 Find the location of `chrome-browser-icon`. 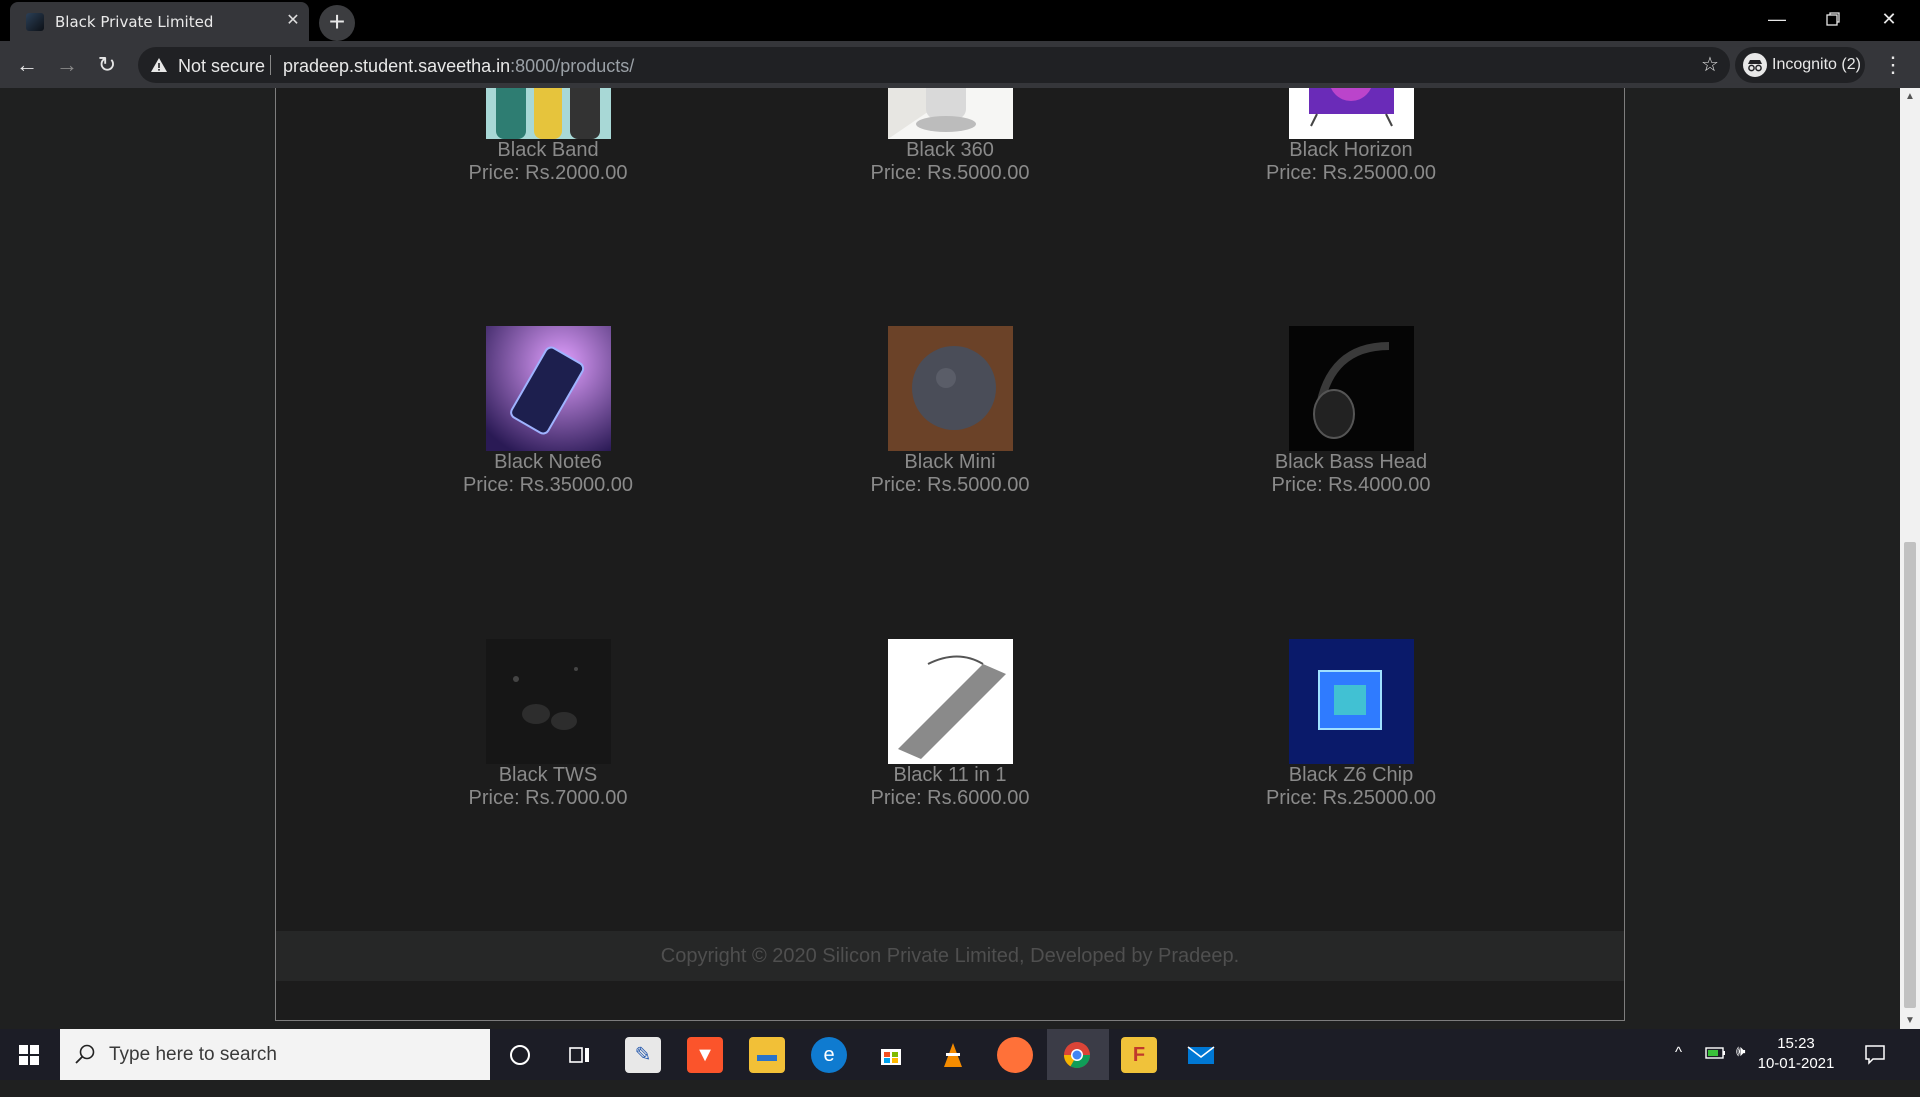

chrome-browser-icon is located at coordinates (1077, 1055).